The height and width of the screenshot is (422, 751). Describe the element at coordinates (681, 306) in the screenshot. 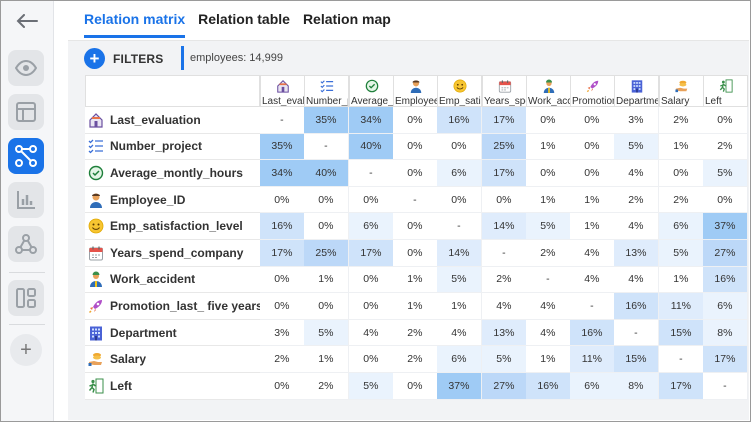

I see `matrix-cell: 11%` at that location.